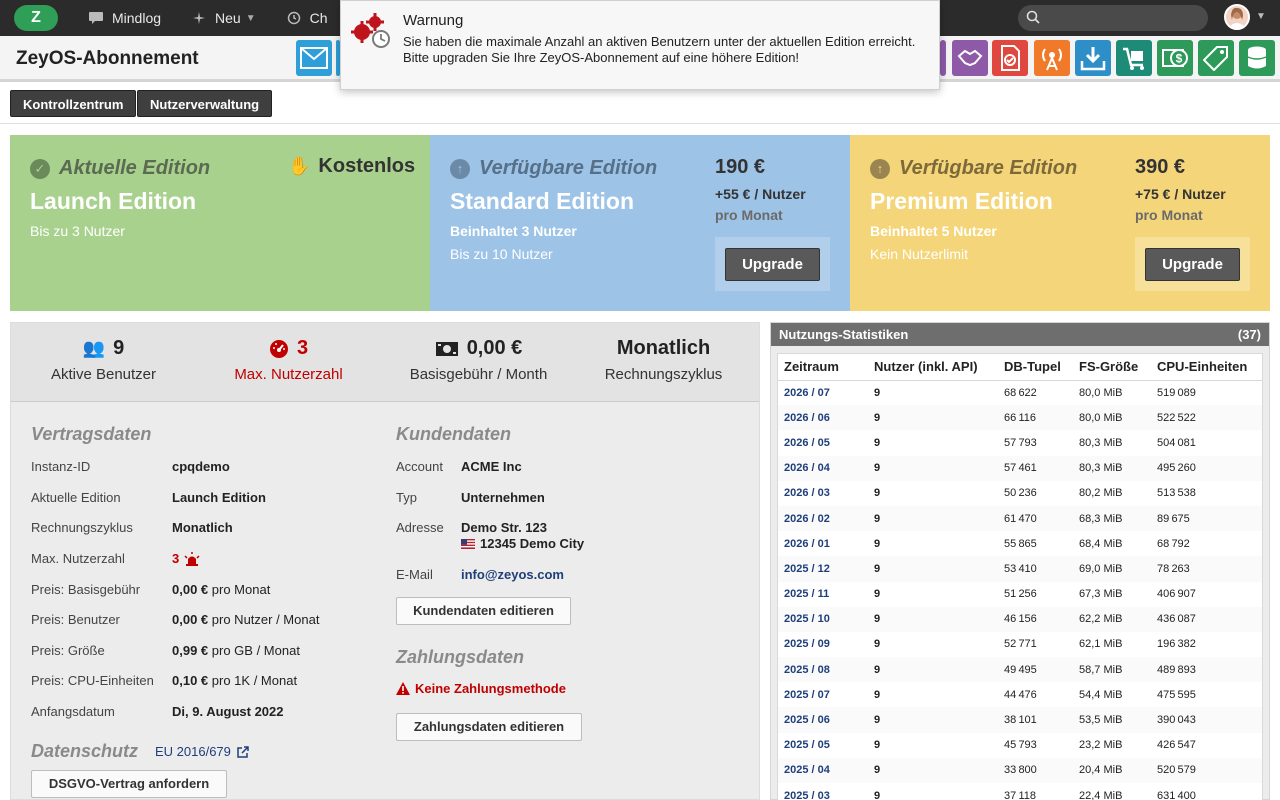  Describe the element at coordinates (1035, 367) in the screenshot. I see `column-header: DB-Tupel` at that location.